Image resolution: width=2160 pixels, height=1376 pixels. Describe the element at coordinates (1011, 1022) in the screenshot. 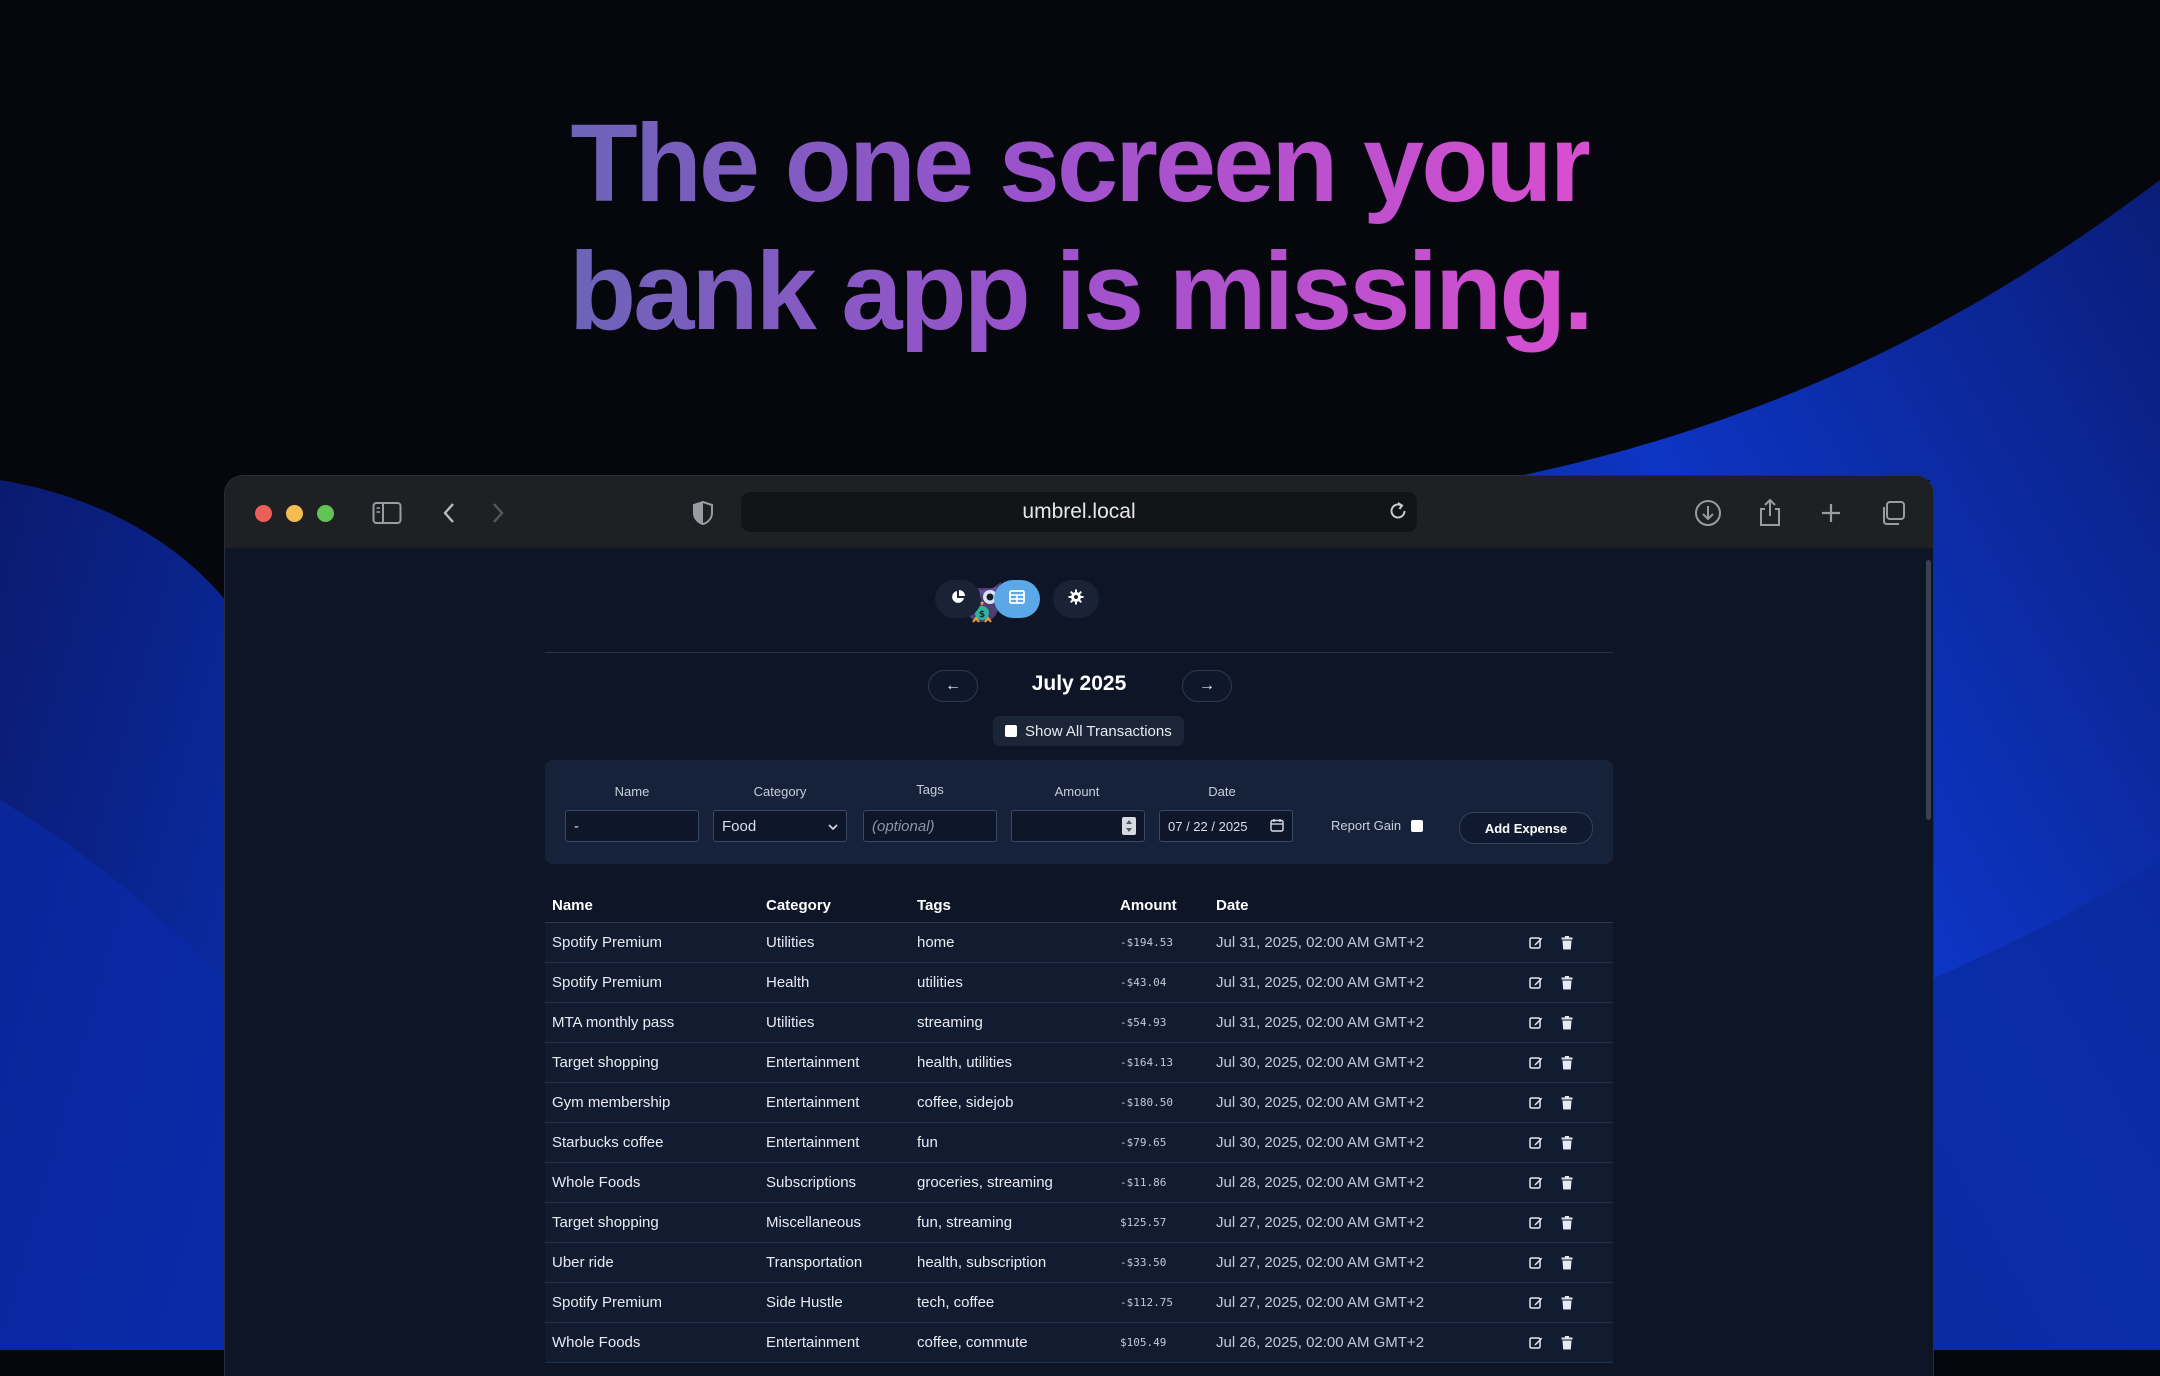

I see `cell-tags: streaming` at that location.